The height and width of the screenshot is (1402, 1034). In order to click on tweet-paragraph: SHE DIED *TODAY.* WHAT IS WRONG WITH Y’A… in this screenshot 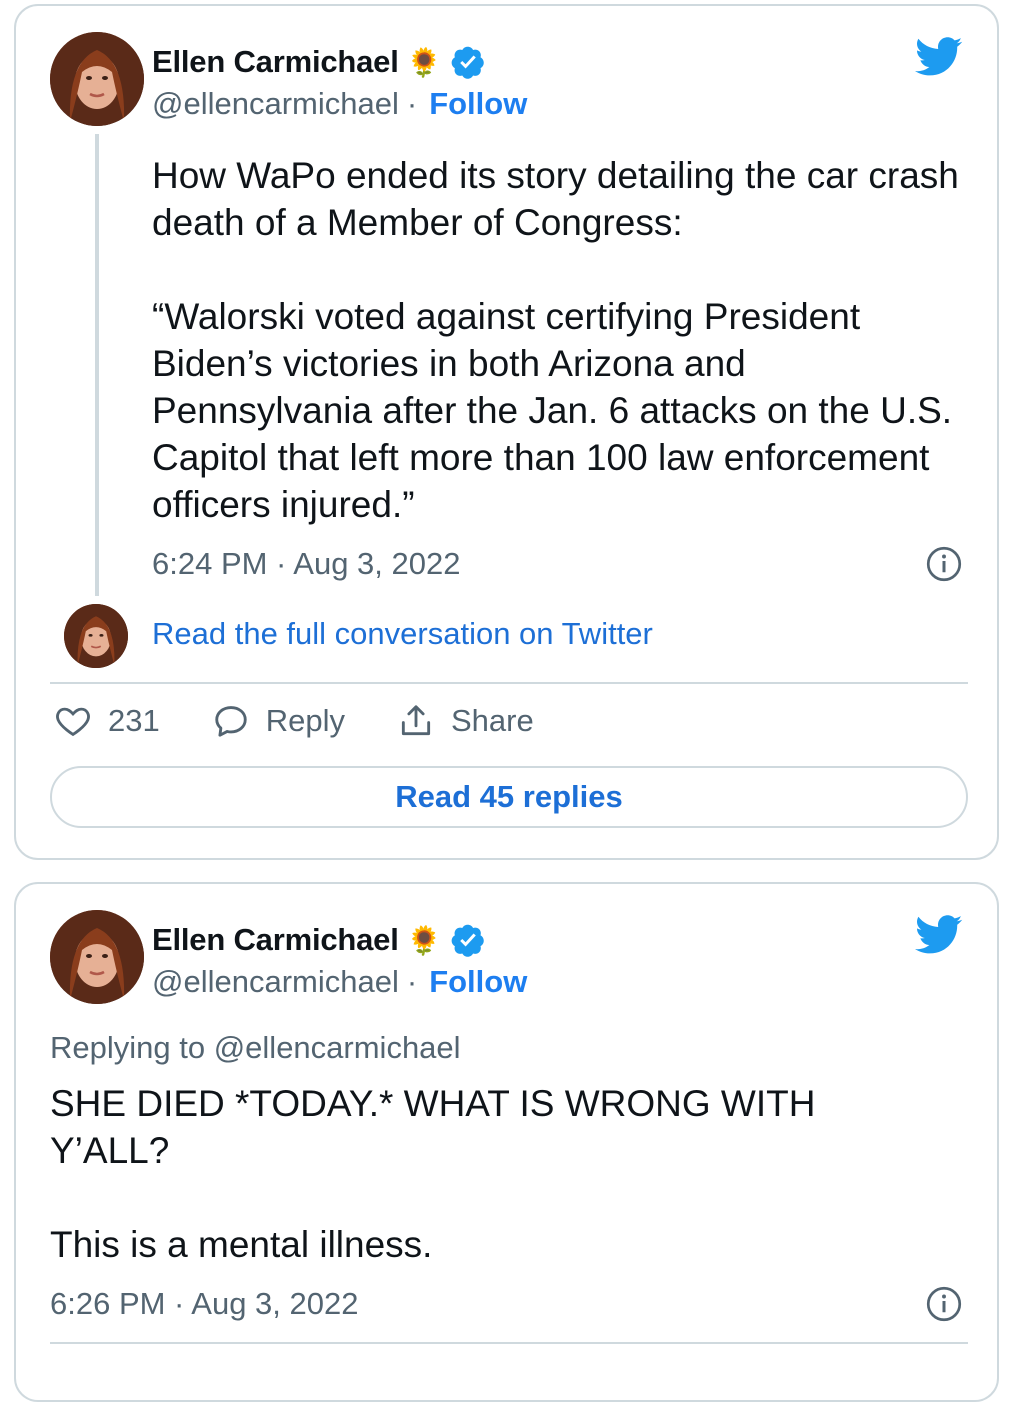, I will do `click(438, 1127)`.